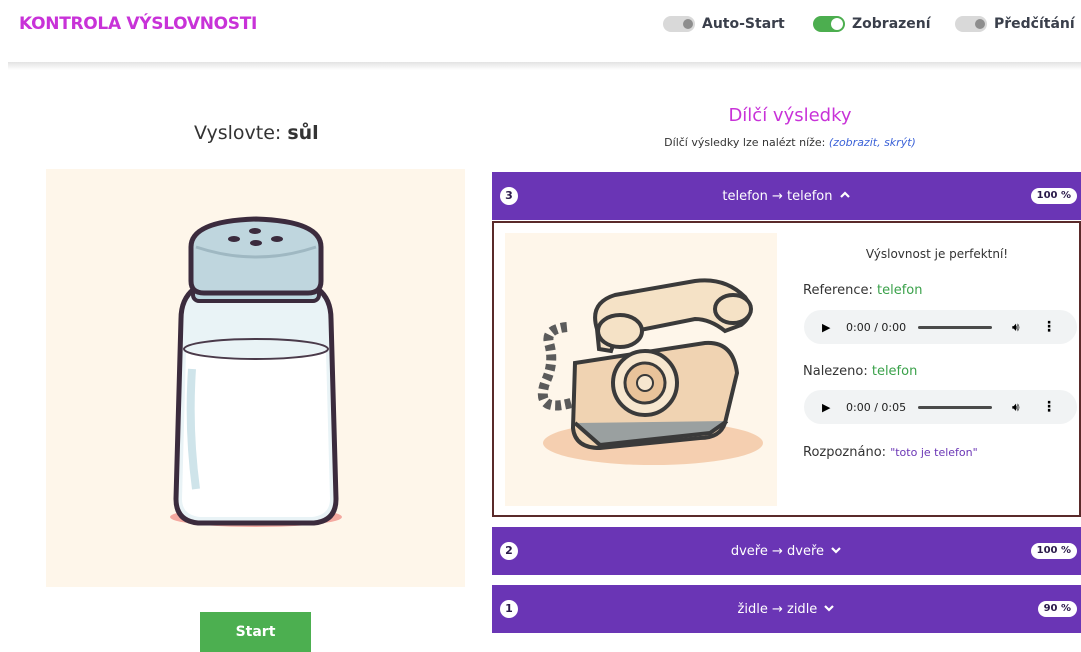 Image resolution: width=1081 pixels, height=652 pixels. Describe the element at coordinates (937, 254) in the screenshot. I see `pronunciation-verdict: Výslovnost je perfektní!` at that location.